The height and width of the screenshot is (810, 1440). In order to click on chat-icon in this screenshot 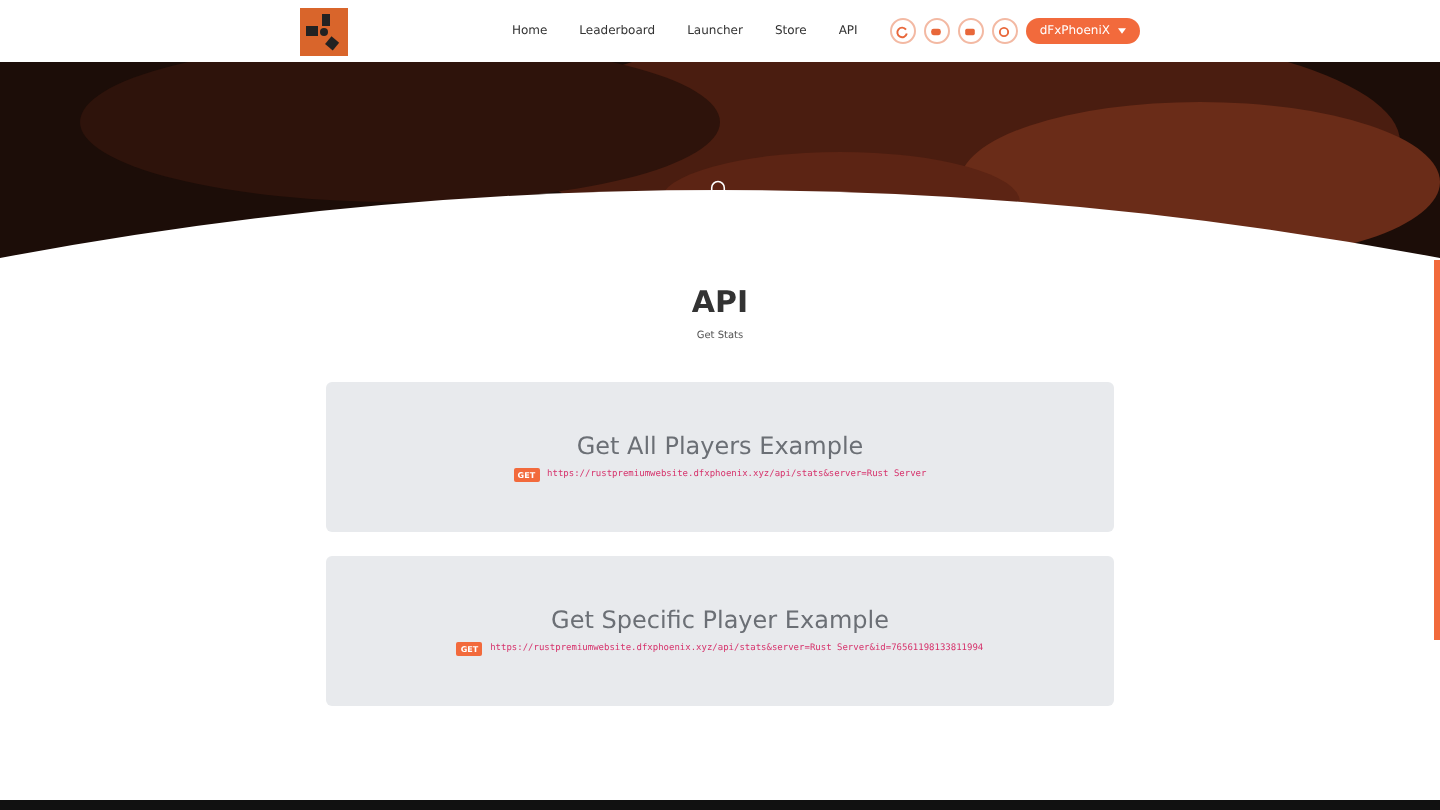, I will do `click(936, 31)`.